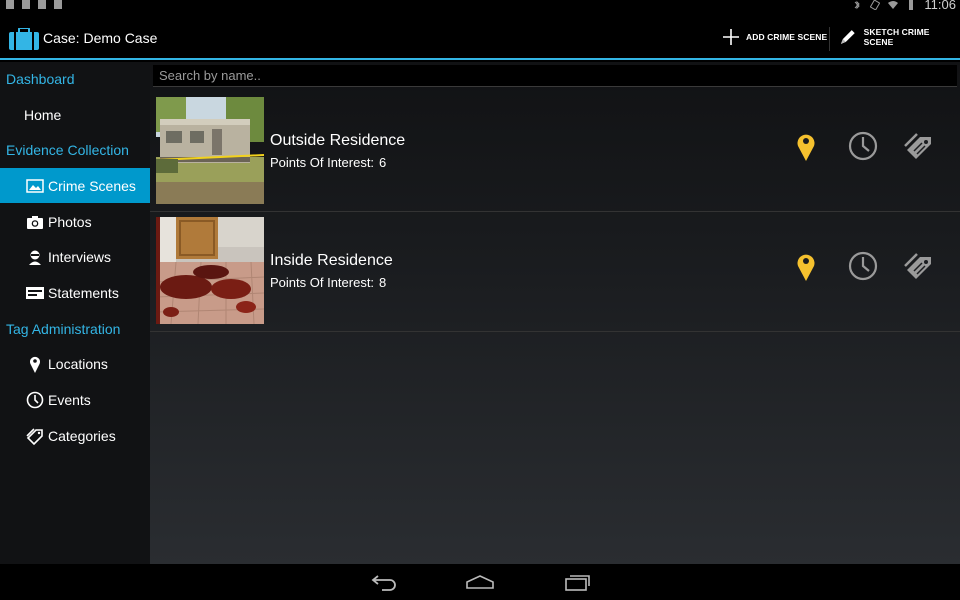  I want to click on case-title: Case: Demo Case, so click(100, 38).